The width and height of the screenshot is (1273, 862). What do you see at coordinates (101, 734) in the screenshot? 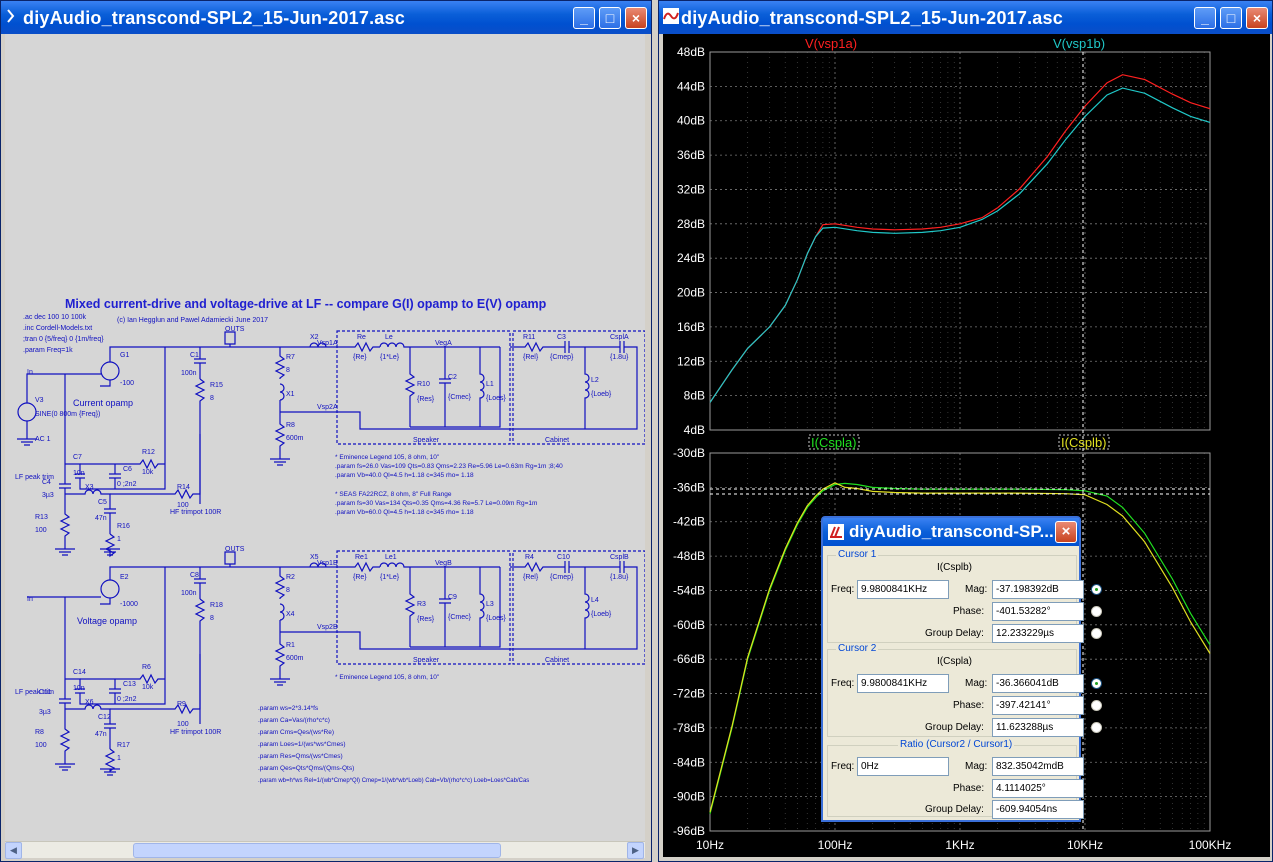
I see `trim-c12-val: 47n` at bounding box center [101, 734].